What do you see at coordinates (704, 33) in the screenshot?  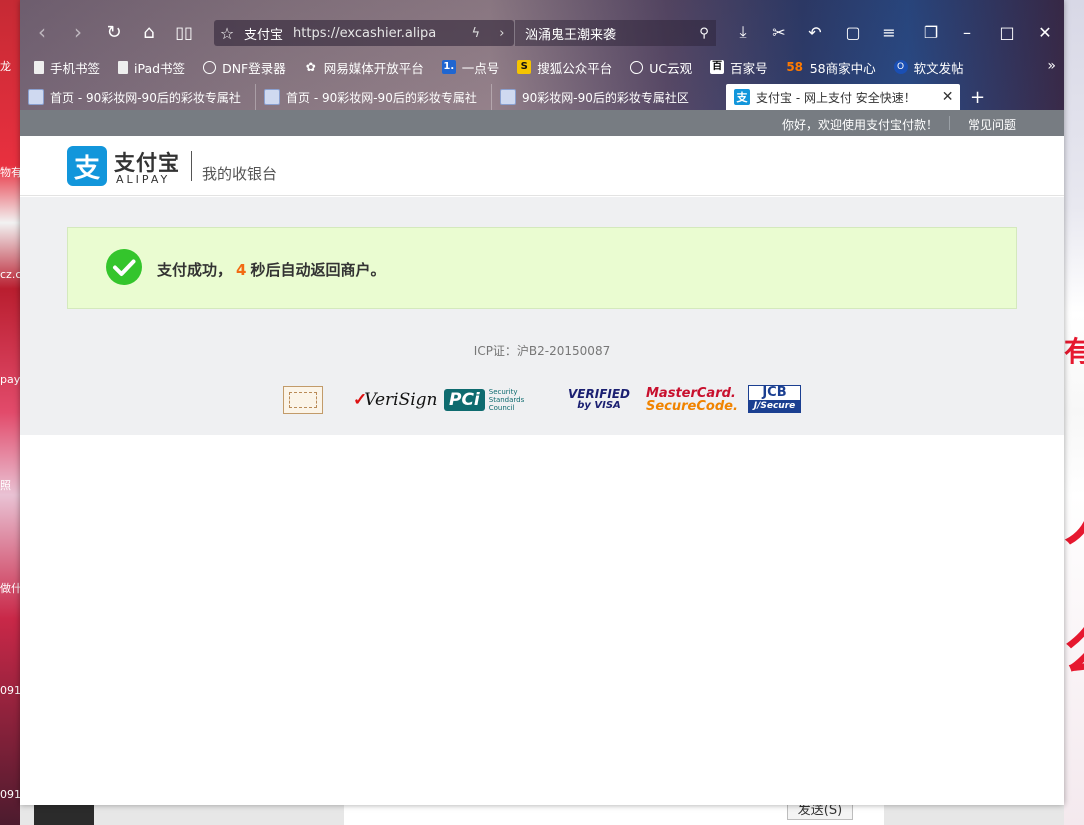 I see `search-icon: ⚲` at bounding box center [704, 33].